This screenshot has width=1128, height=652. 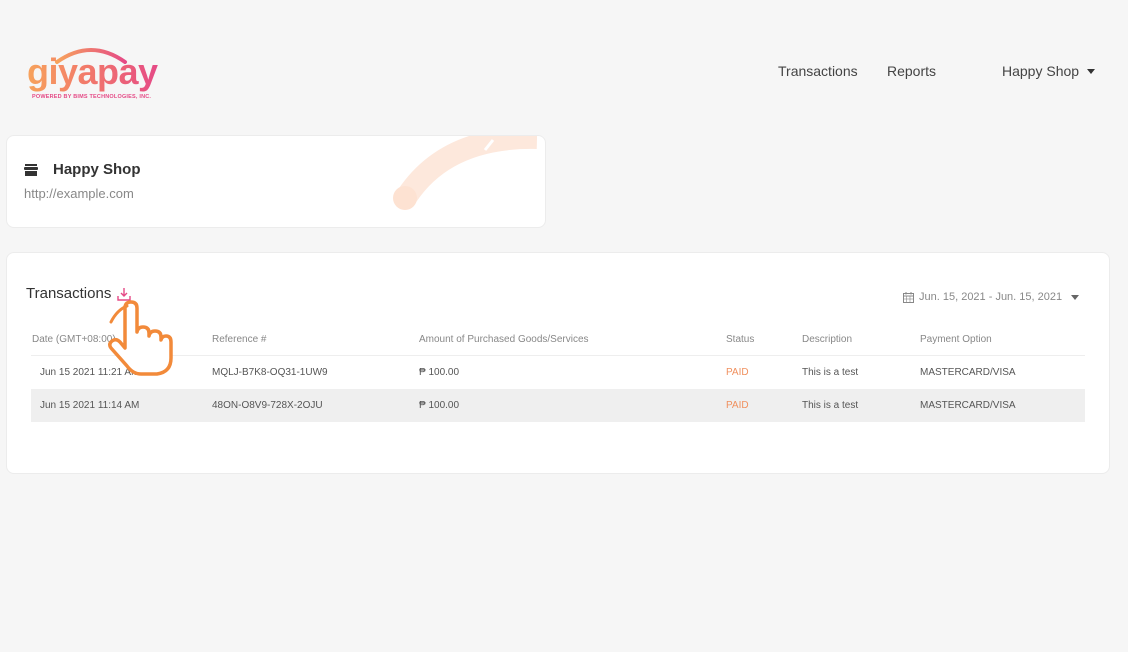 What do you see at coordinates (908, 297) in the screenshot?
I see `calendar-icon` at bounding box center [908, 297].